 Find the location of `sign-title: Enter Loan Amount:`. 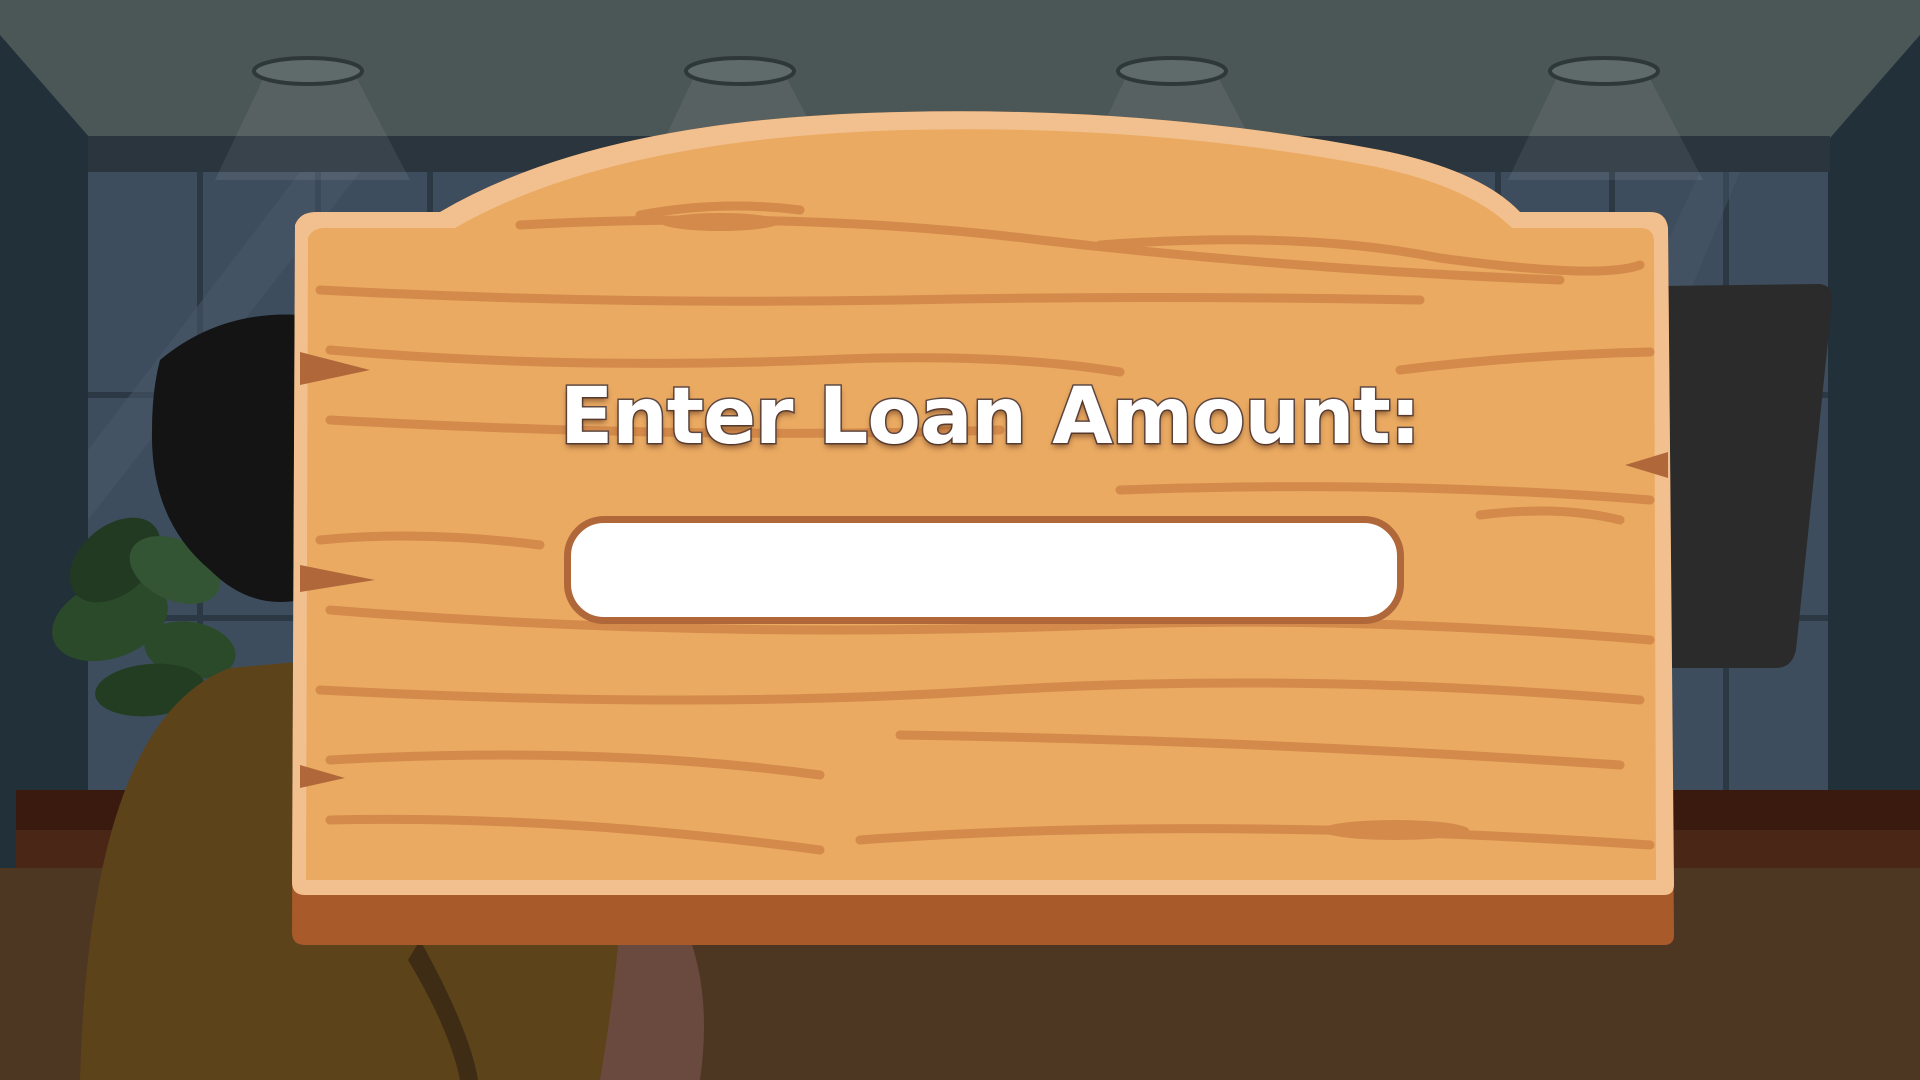

sign-title: Enter Loan Amount: is located at coordinates (991, 417).